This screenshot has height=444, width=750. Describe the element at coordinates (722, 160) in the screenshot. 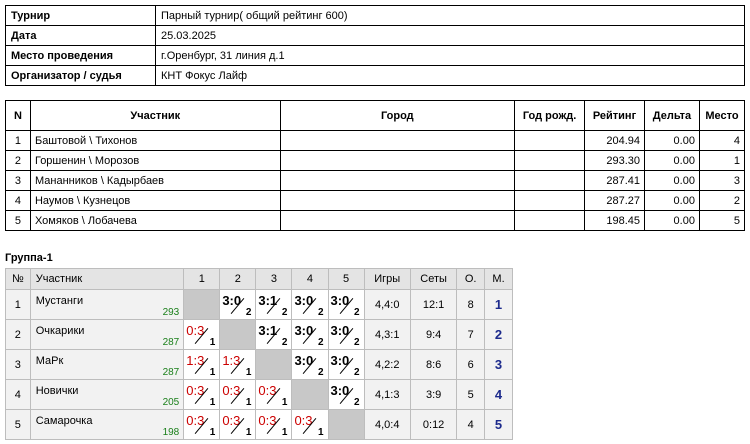

I see `participant-place: 1` at that location.